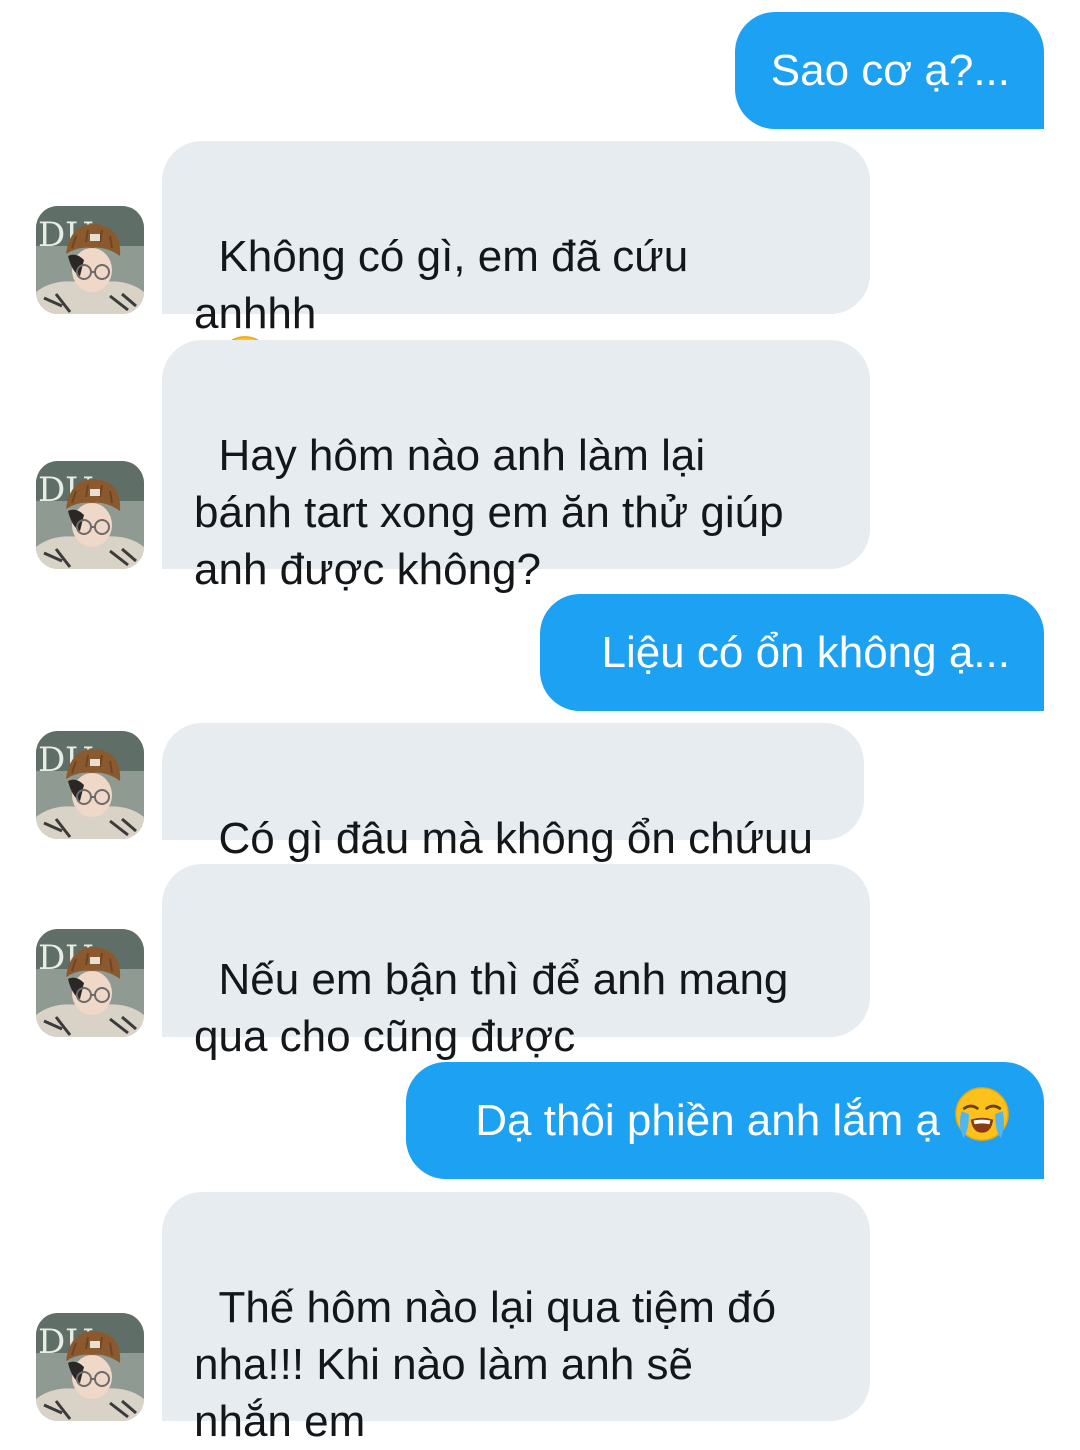 The image size is (1080, 1450). What do you see at coordinates (513, 793) in the screenshot?
I see `incoming-message-bubble: Có gì đâu mà không ổn chứuu` at bounding box center [513, 793].